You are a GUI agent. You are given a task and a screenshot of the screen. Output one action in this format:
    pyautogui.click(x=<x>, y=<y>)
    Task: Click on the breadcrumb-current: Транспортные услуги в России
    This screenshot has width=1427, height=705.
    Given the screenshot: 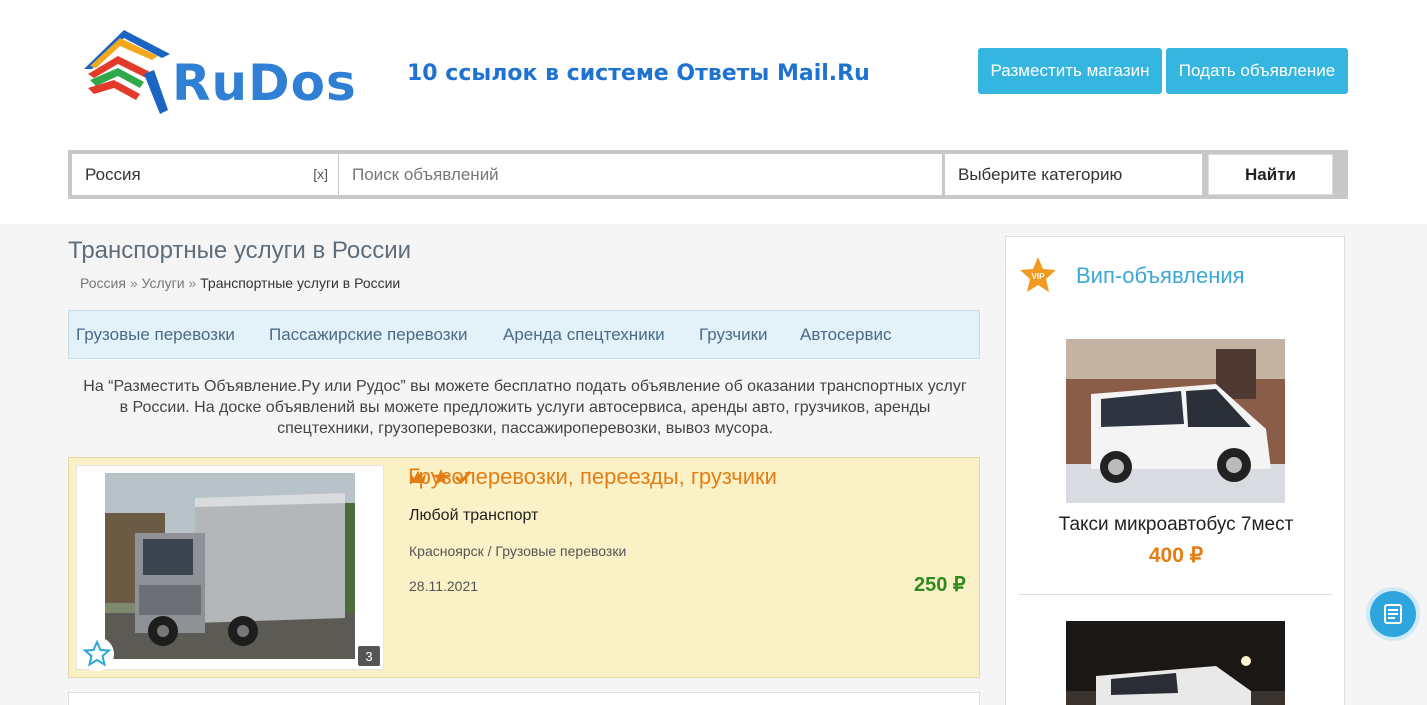 What is the action you would take?
    pyautogui.click(x=300, y=283)
    